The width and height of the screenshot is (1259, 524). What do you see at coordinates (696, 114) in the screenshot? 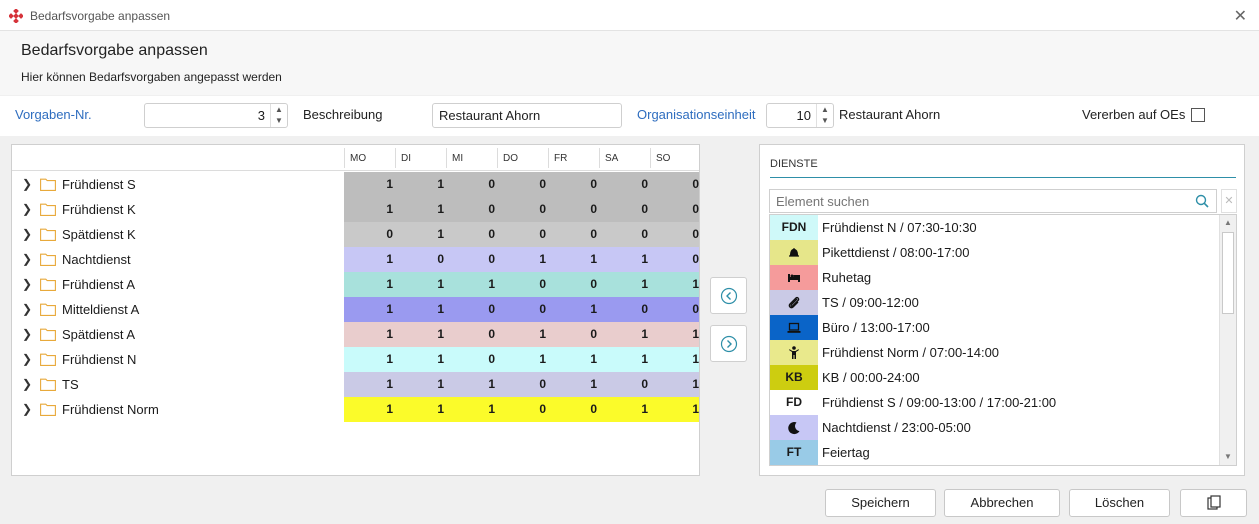
I see `oe-label: Organisationseinheit` at bounding box center [696, 114].